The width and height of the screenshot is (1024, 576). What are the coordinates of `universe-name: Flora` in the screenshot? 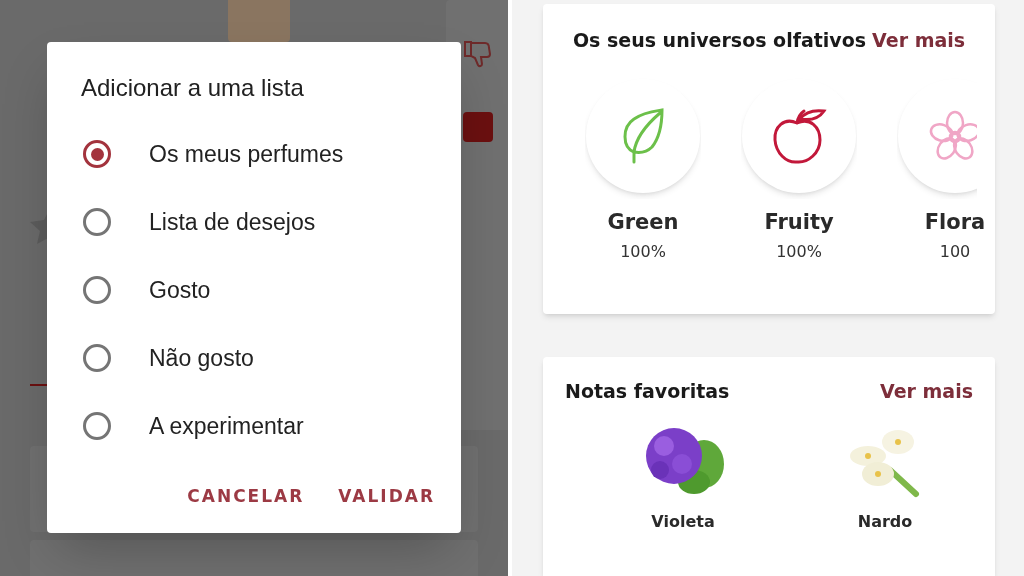 It's located at (955, 222).